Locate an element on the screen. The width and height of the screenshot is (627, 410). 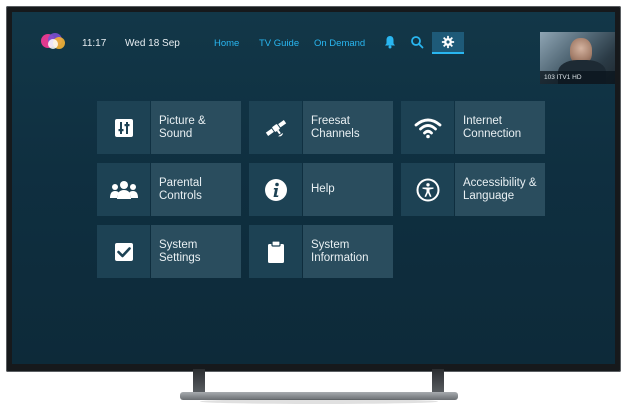
tile-label-line2: Language is located at coordinates (489, 195).